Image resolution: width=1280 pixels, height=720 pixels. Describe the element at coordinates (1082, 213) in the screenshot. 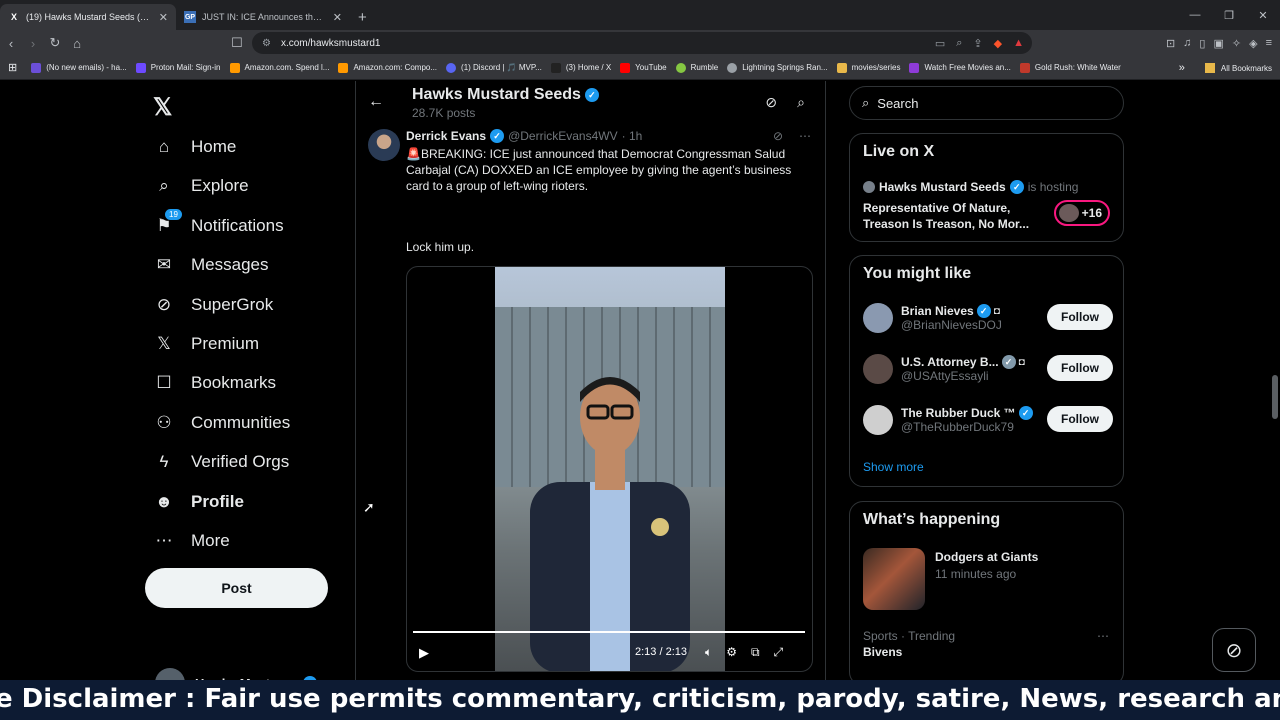

I see `live-listeners: +16` at that location.